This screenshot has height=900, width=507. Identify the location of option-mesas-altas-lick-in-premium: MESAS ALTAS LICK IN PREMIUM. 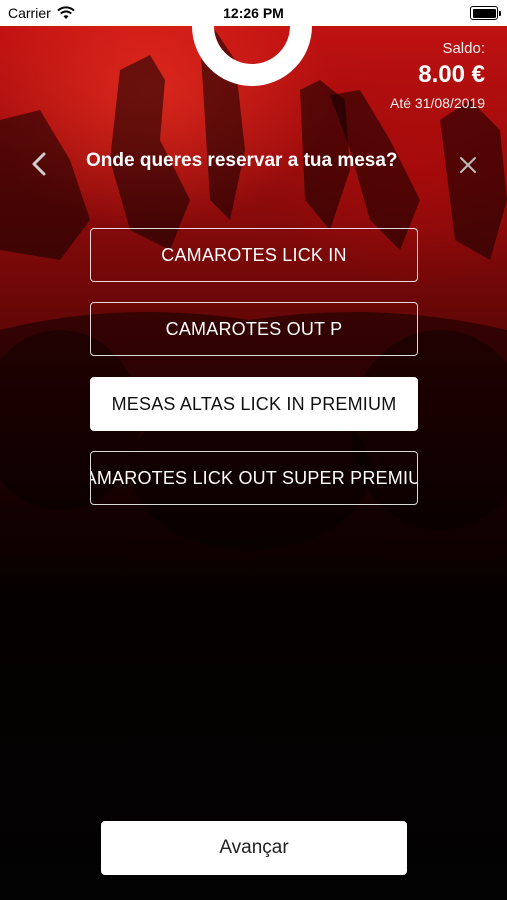
(254, 404).